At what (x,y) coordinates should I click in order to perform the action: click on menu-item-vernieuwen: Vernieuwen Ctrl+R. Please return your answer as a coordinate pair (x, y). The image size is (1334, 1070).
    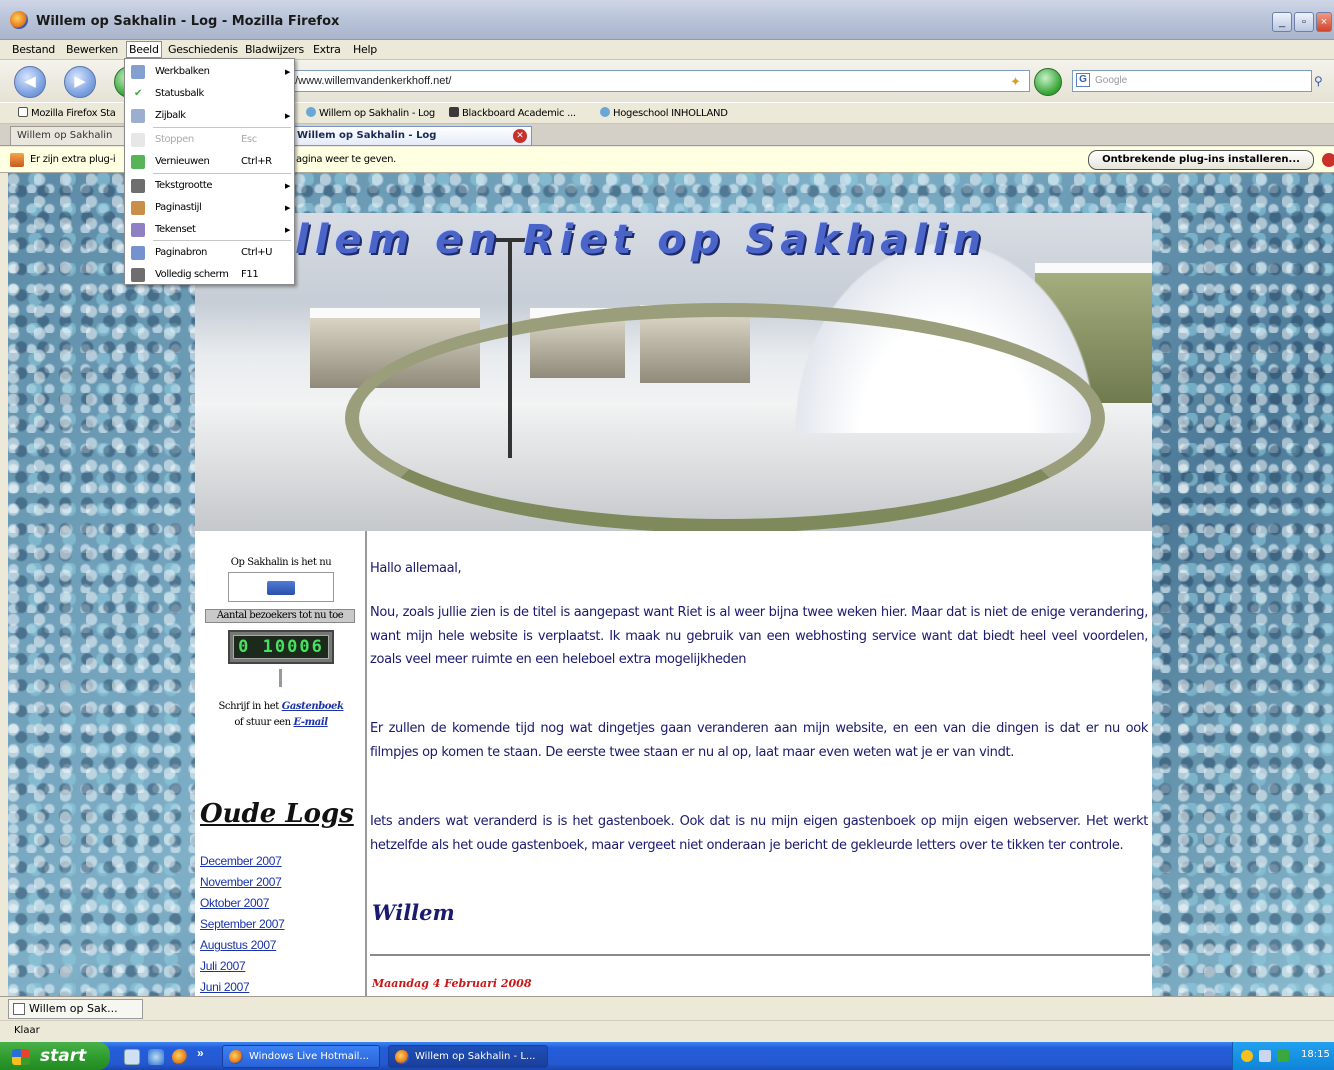
    Looking at the image, I should click on (209, 162).